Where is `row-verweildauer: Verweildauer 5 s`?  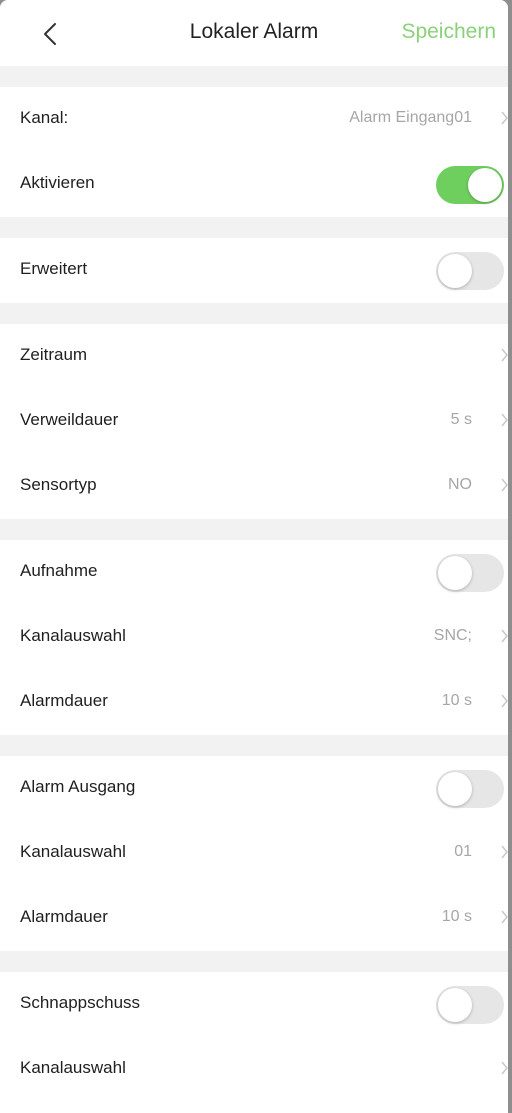 row-verweildauer: Verweildauer 5 s is located at coordinates (254, 421).